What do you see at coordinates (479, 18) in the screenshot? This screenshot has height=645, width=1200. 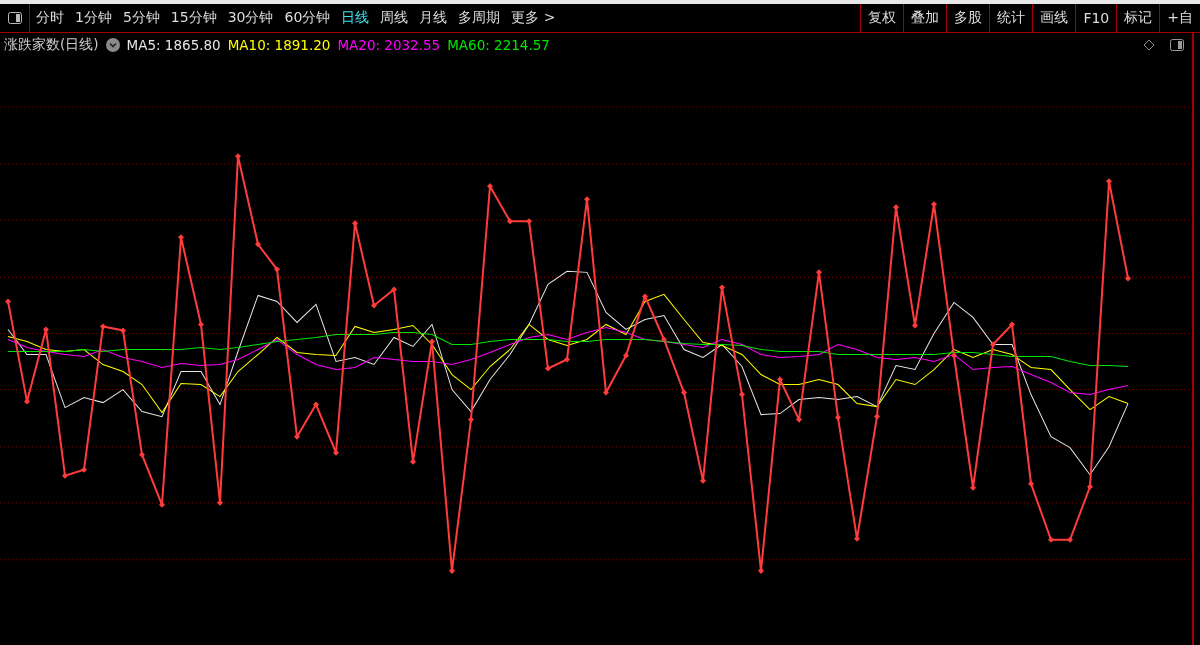 I see `period-tab: 多周期` at bounding box center [479, 18].